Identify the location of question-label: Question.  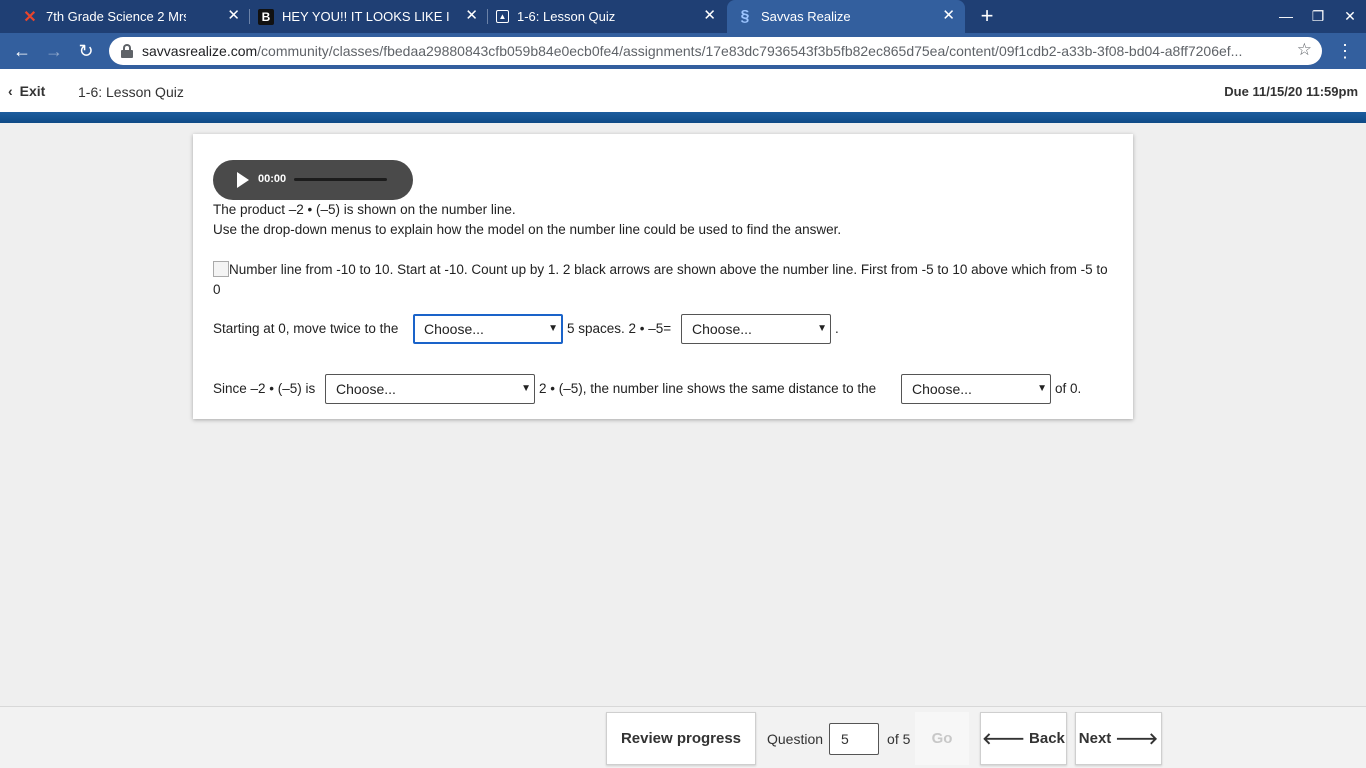
(795, 738).